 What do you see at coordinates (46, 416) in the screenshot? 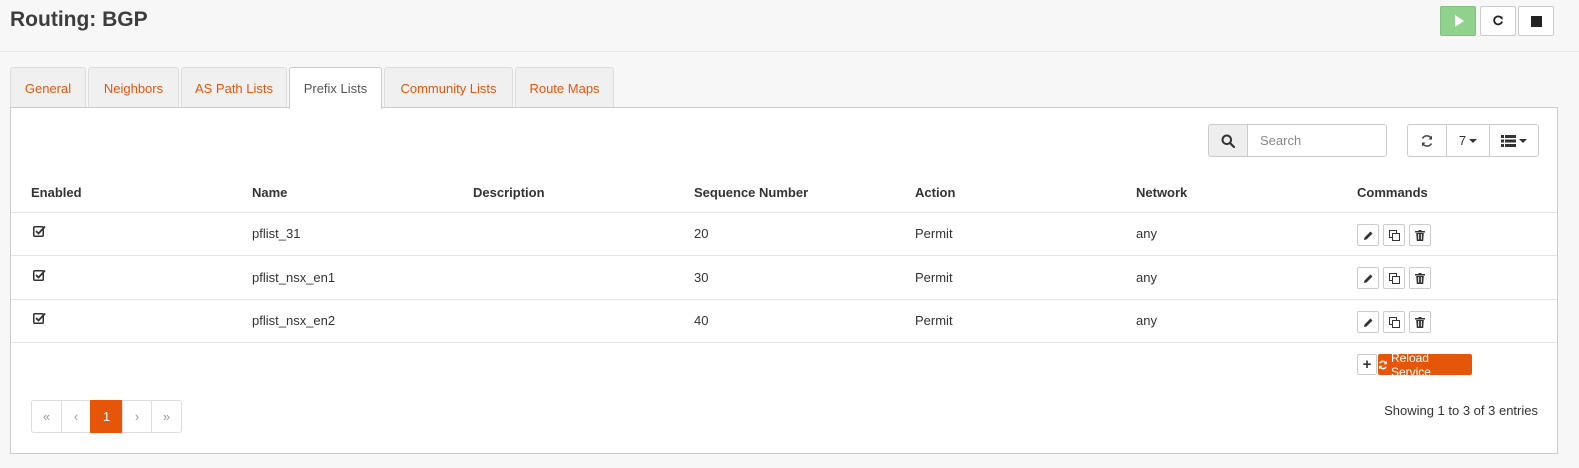
I see `pagination-first: «` at bounding box center [46, 416].